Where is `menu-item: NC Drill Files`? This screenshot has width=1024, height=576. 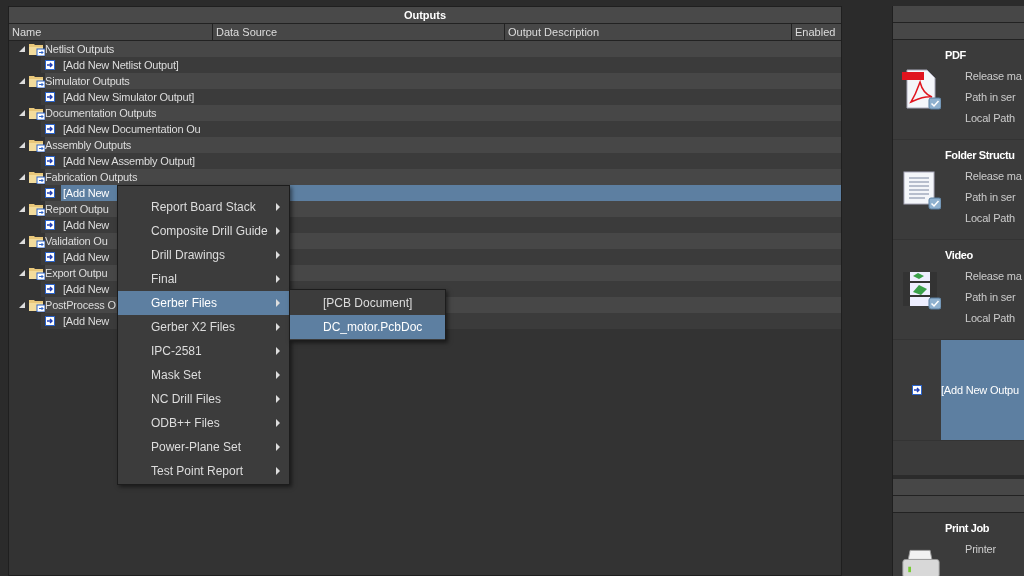 menu-item: NC Drill Files is located at coordinates (203, 399).